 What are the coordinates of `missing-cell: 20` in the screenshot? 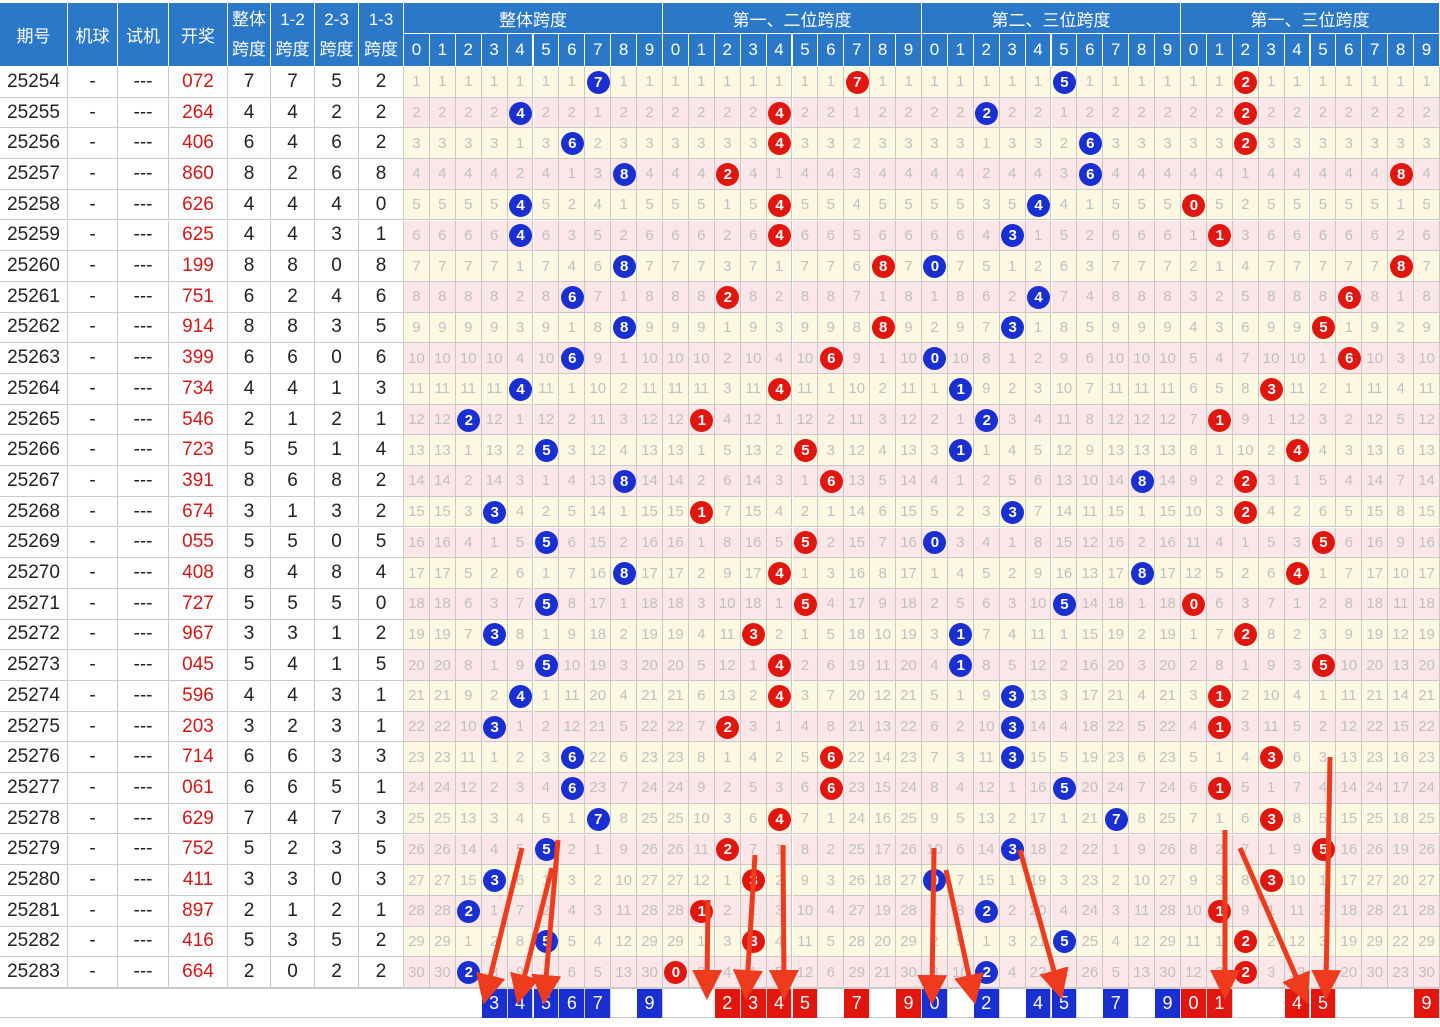 It's located at (442, 665).